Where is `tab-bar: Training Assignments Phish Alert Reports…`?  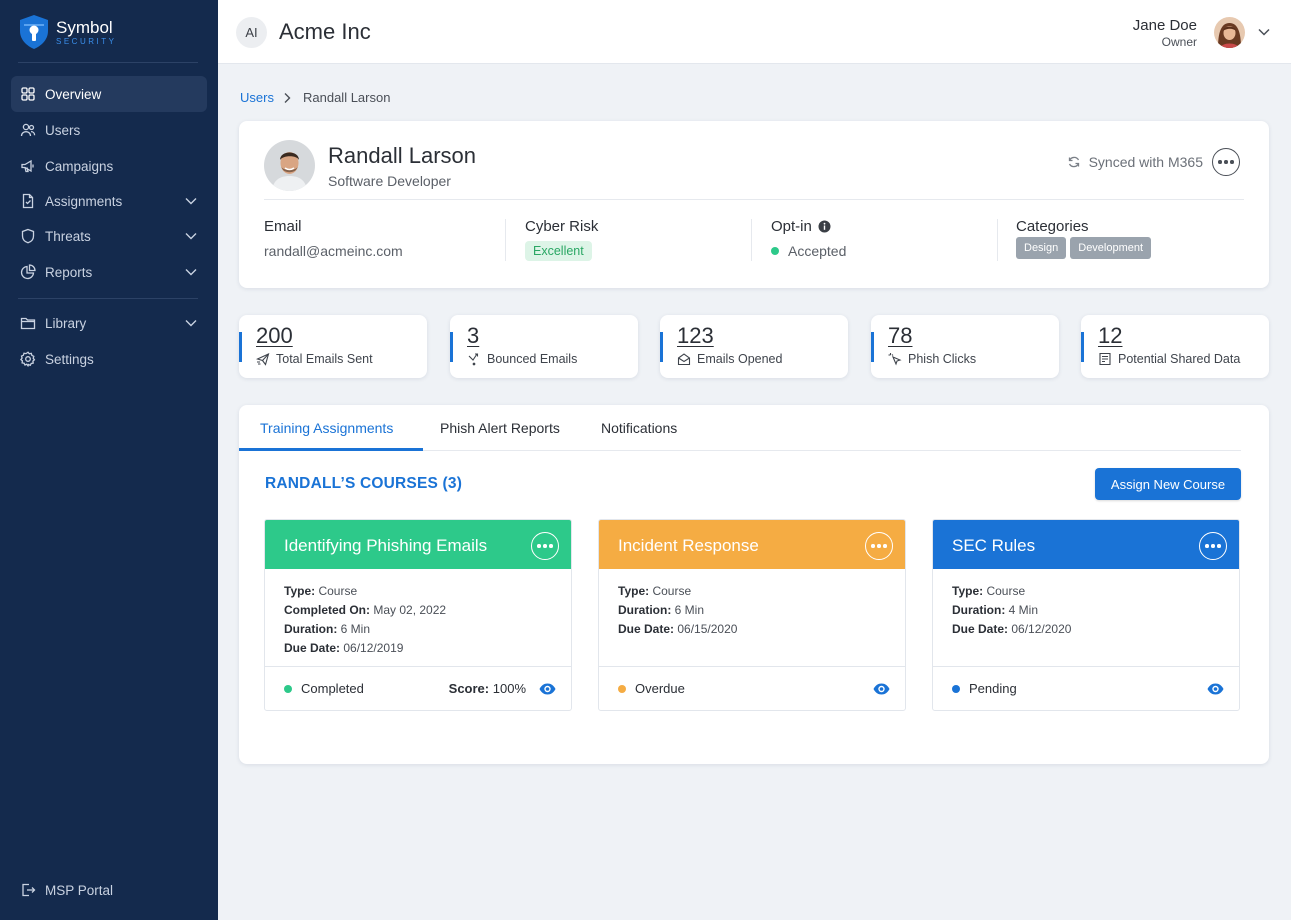
tab-bar: Training Assignments Phish Alert Reports… is located at coordinates (740, 428).